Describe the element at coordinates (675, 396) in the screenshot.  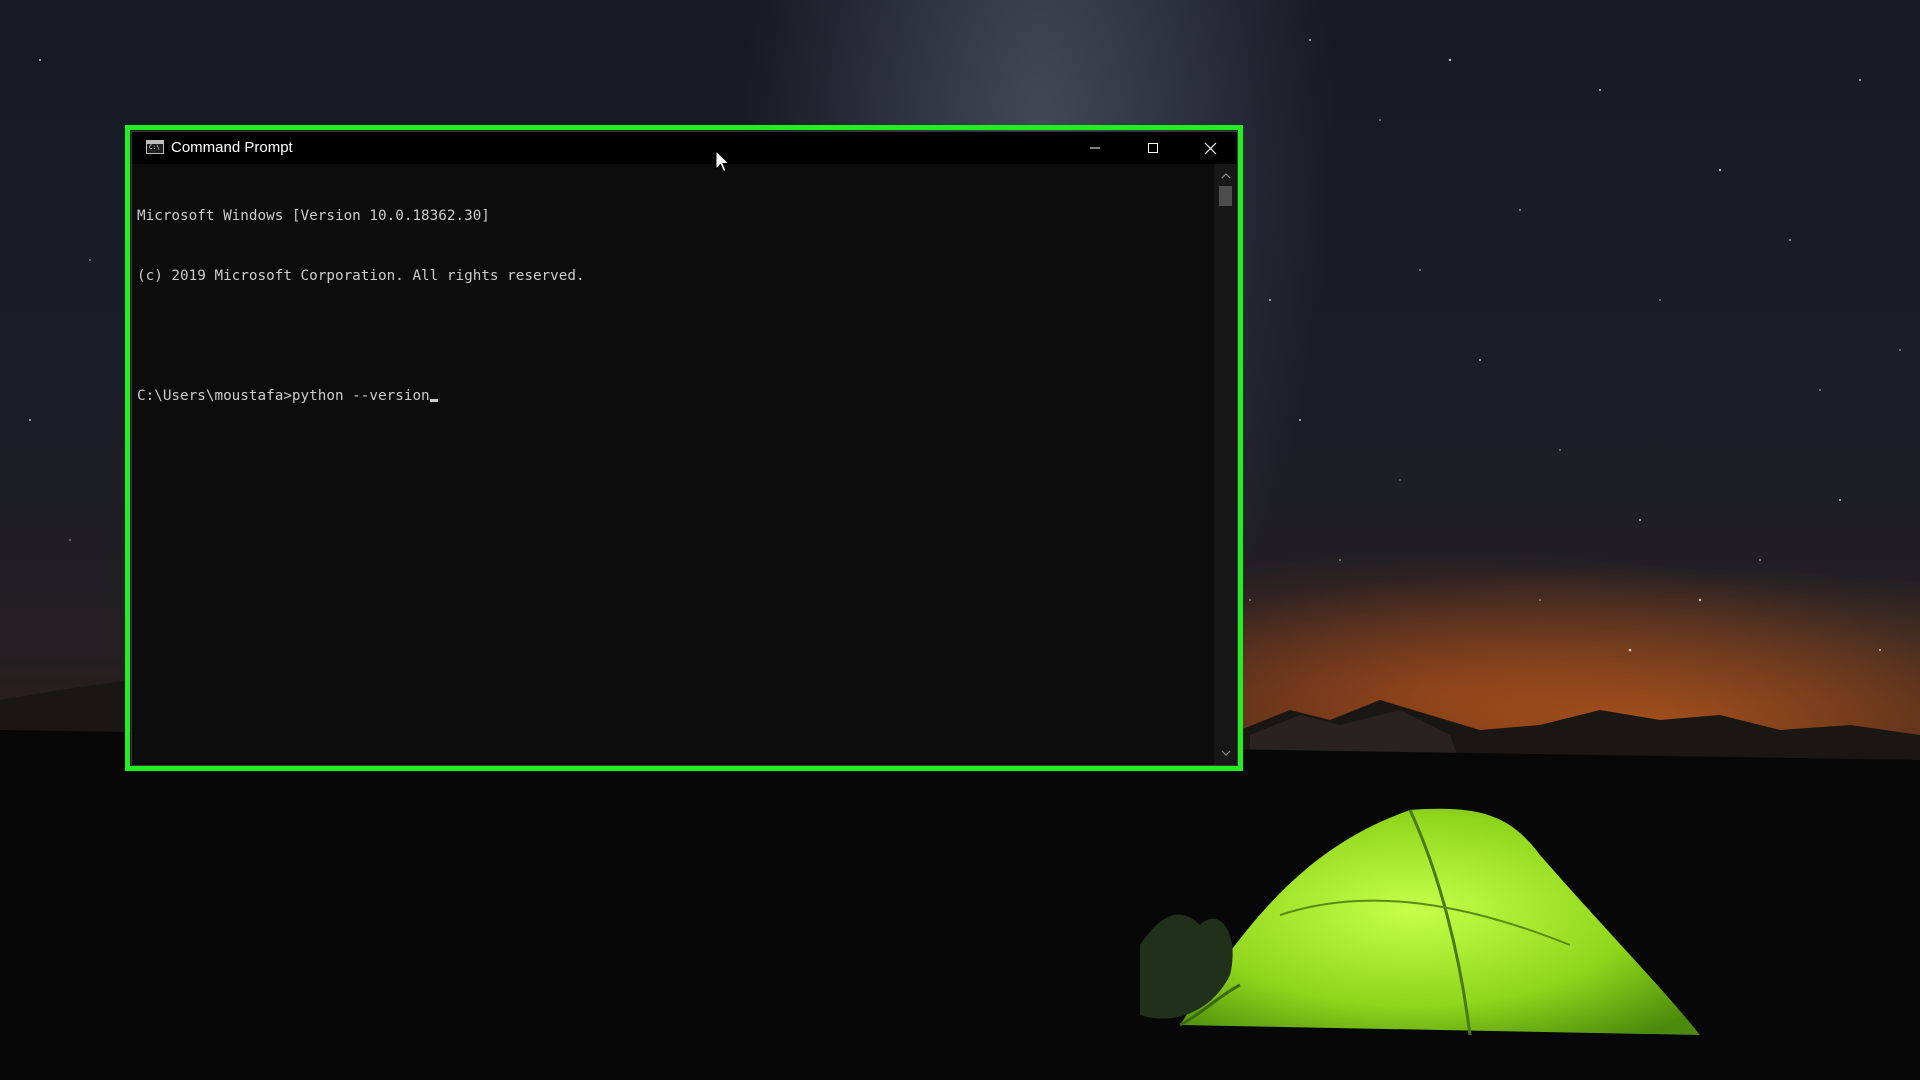
I see `console-prompt-line: C:\Users\moustafa>python --version` at that location.